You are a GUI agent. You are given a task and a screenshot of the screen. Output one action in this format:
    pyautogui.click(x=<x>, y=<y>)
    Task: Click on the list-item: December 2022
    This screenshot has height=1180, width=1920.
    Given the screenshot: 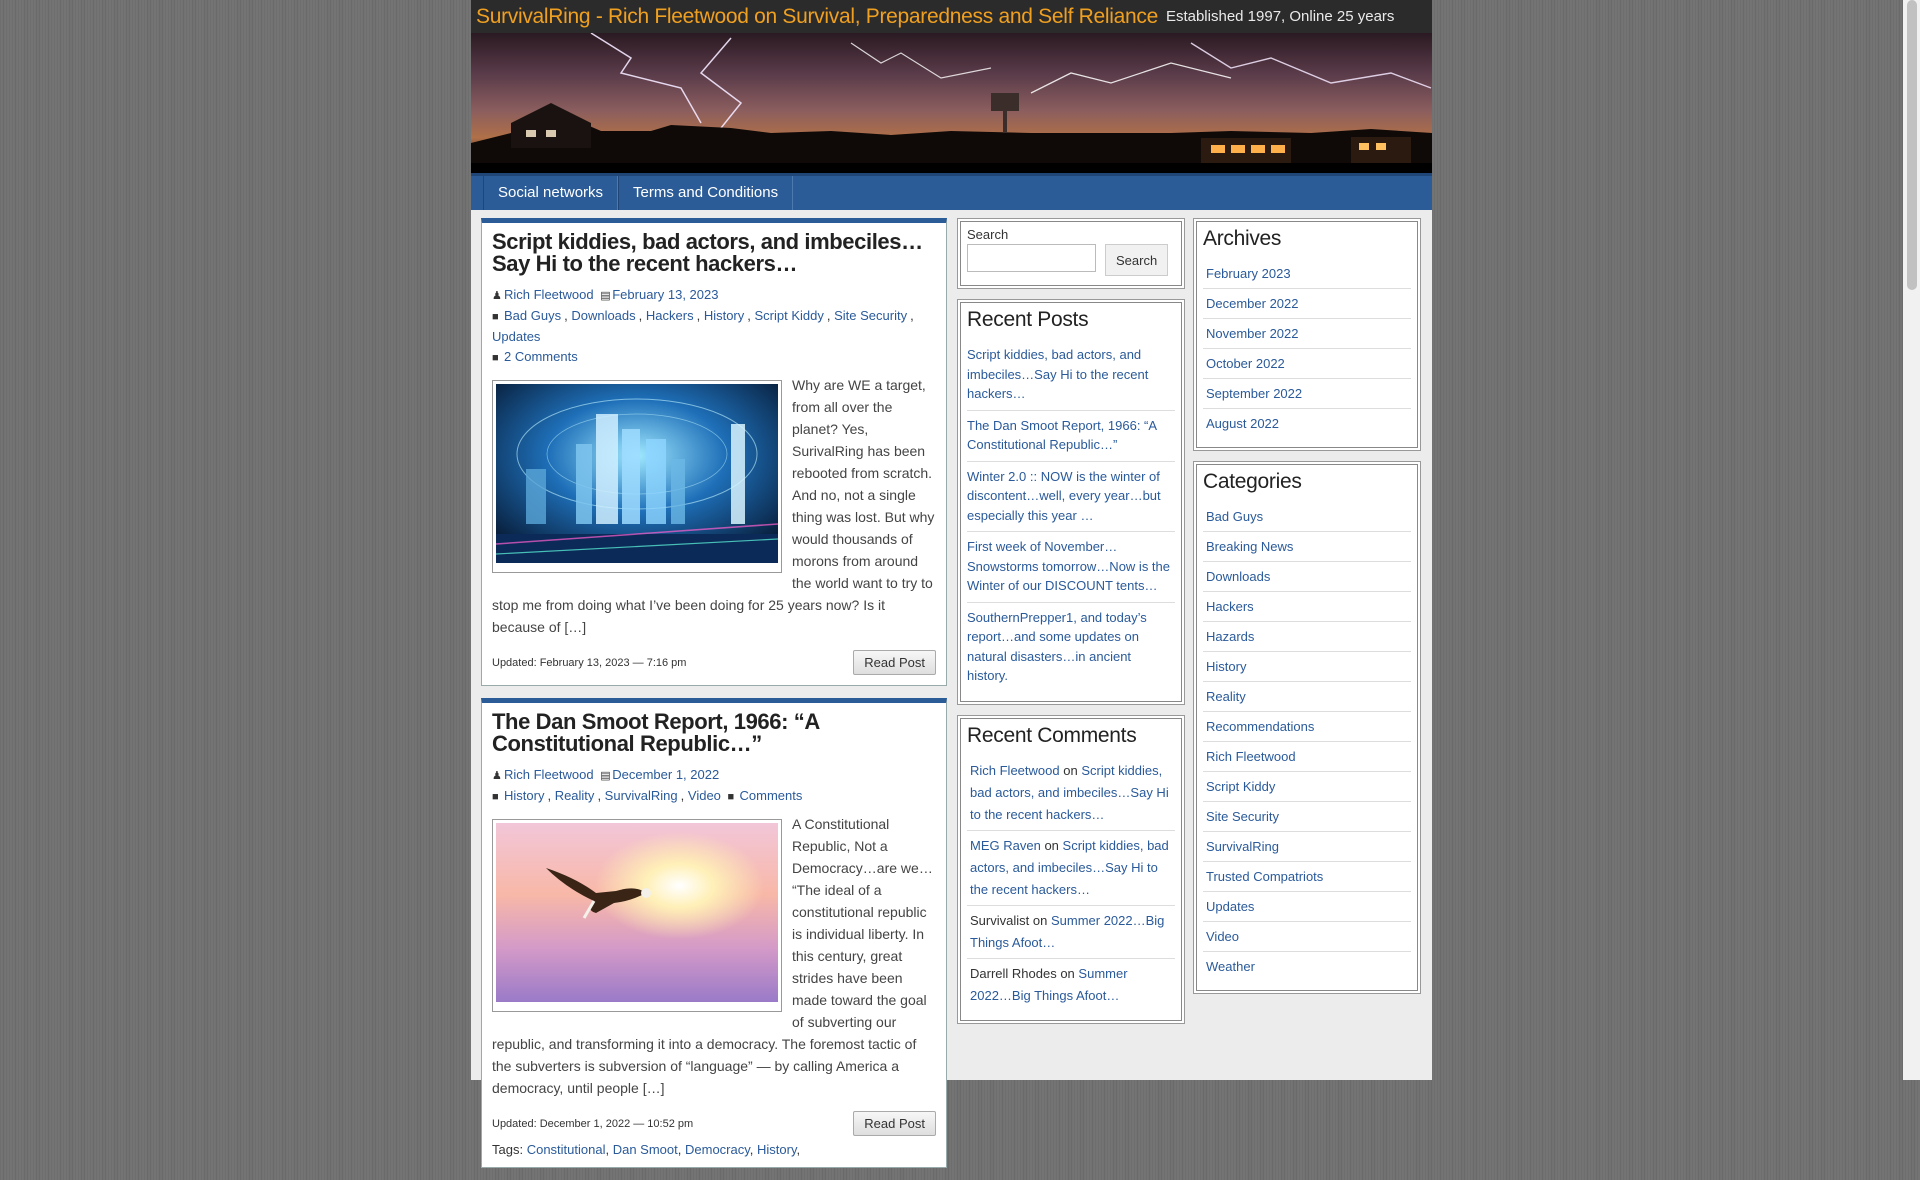 What is the action you would take?
    pyautogui.click(x=1307, y=304)
    